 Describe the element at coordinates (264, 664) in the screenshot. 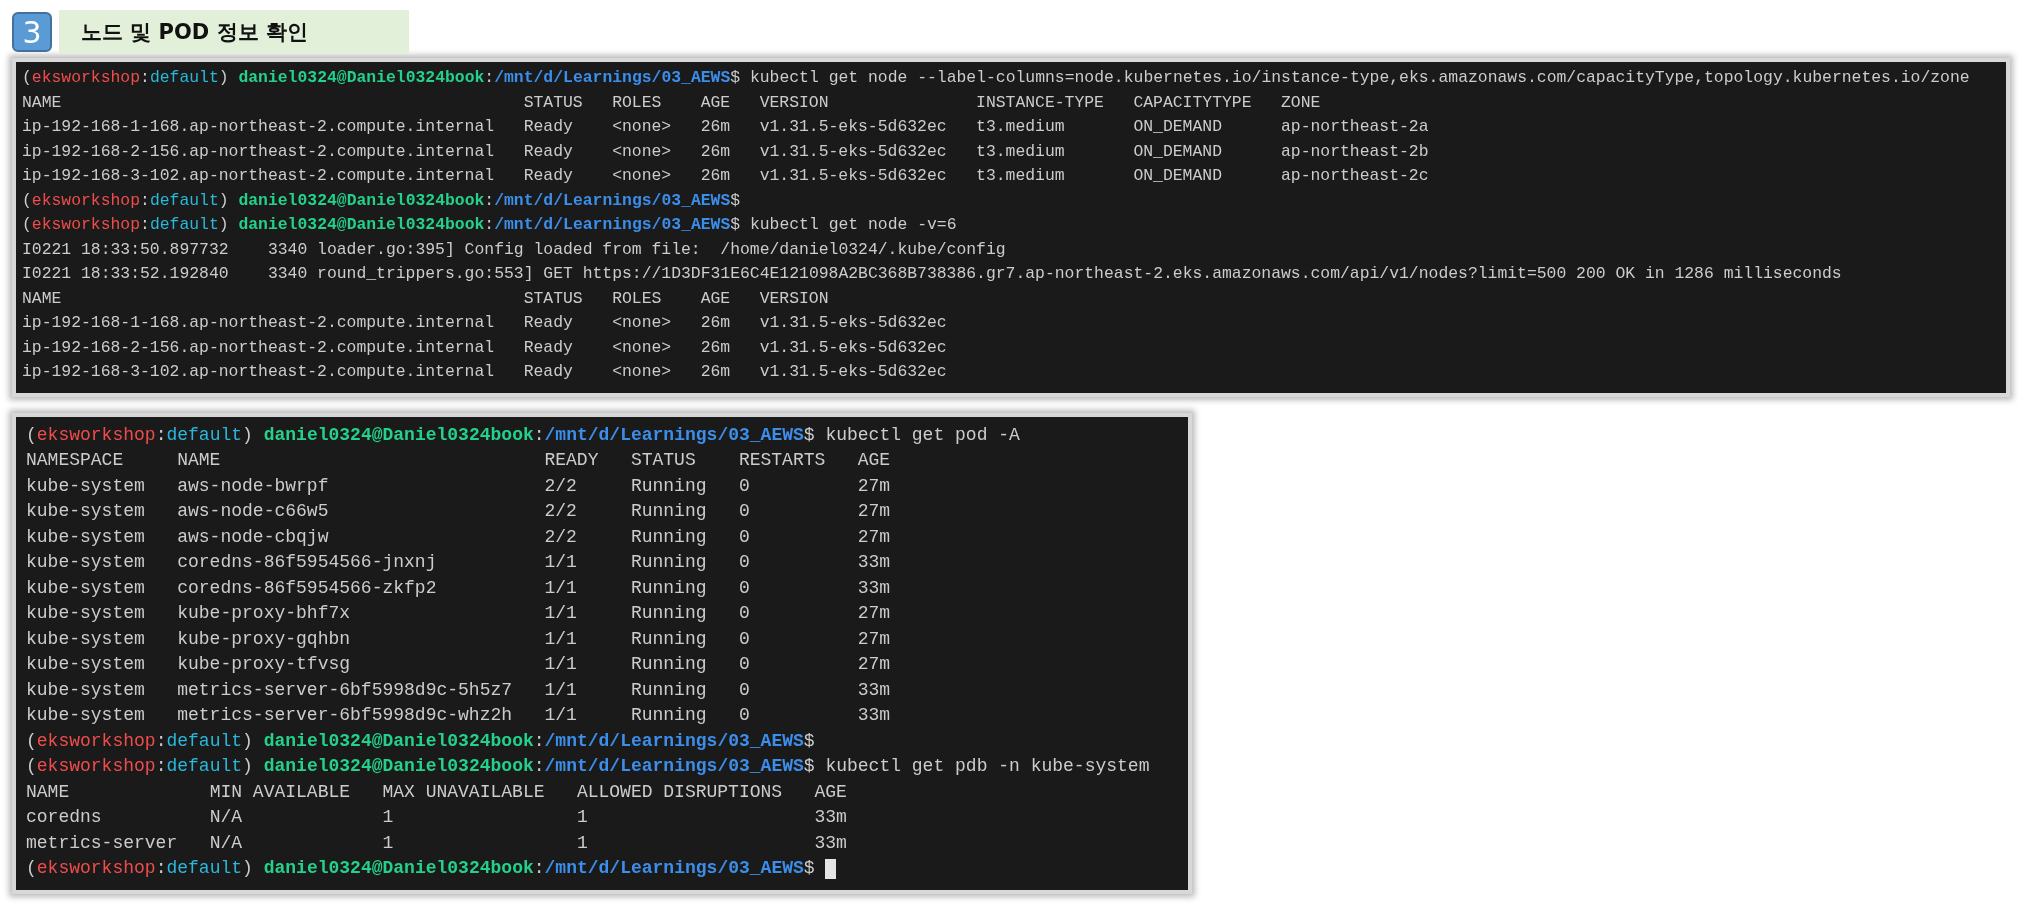

I see `table-cell-text: kube-proxy-tfvsg` at that location.